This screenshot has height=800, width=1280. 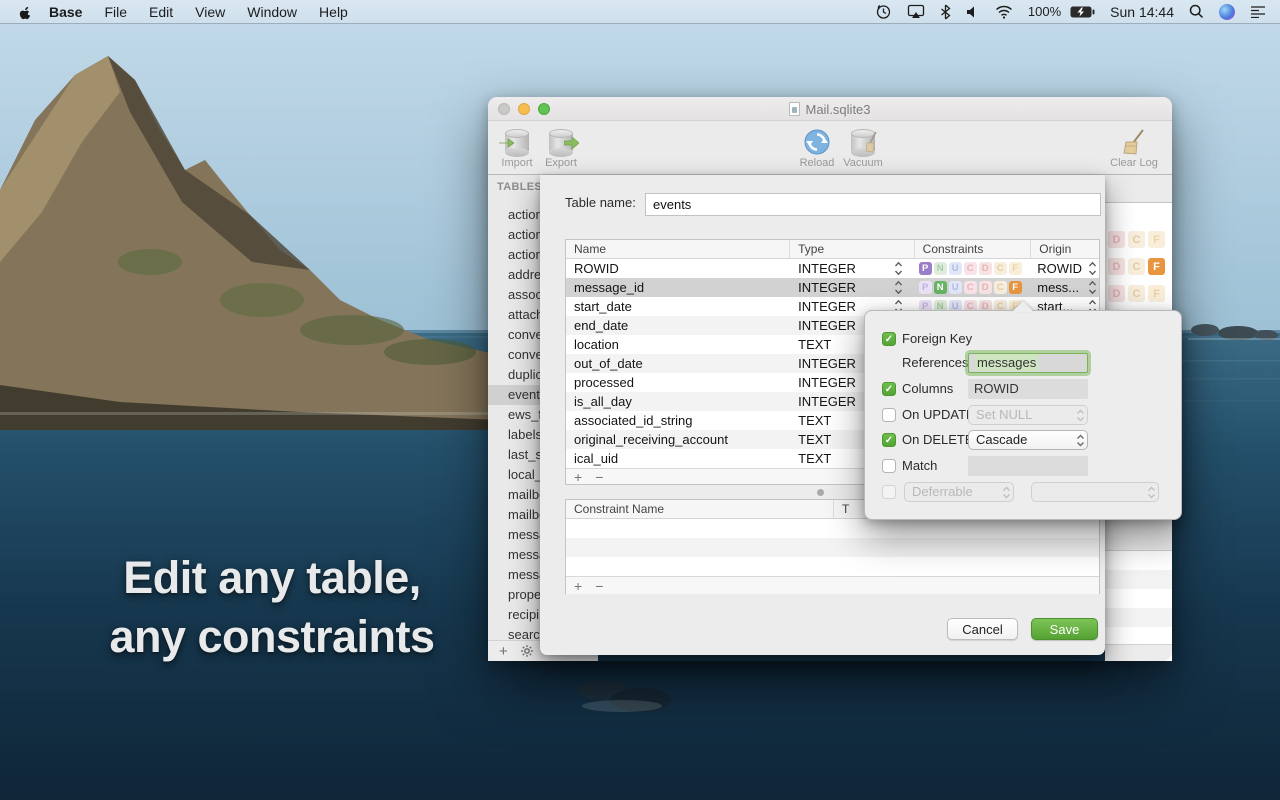 I want to click on column-name-cell: start_date, so click(x=678, y=306).